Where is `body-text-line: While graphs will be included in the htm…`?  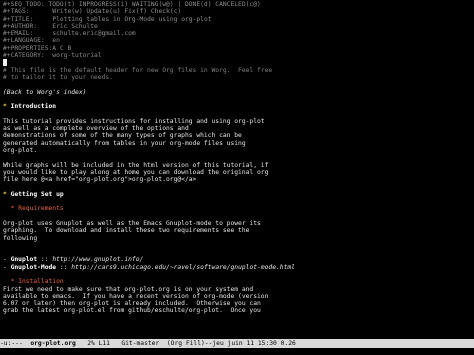
body-text-line: While graphs will be included in the htm… is located at coordinates (136, 165).